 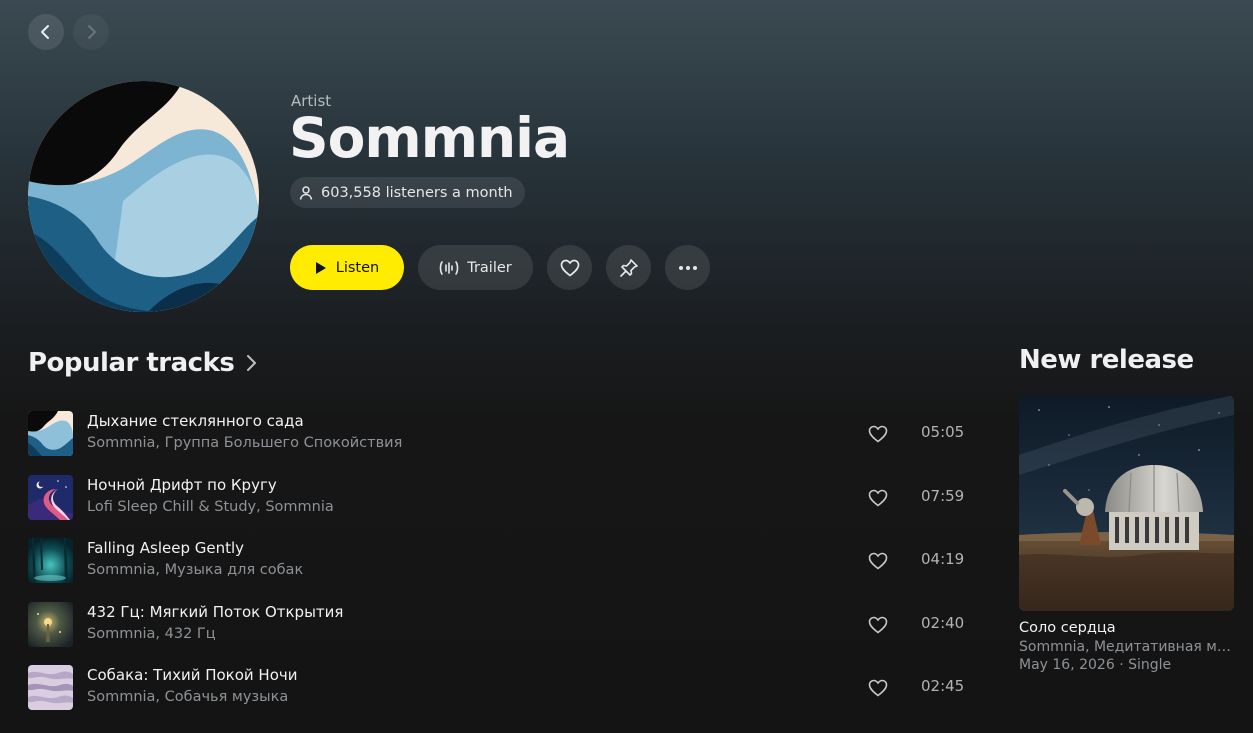 What do you see at coordinates (215, 634) in the screenshot?
I see `track-artists: Sommnia, 432 Гц` at bounding box center [215, 634].